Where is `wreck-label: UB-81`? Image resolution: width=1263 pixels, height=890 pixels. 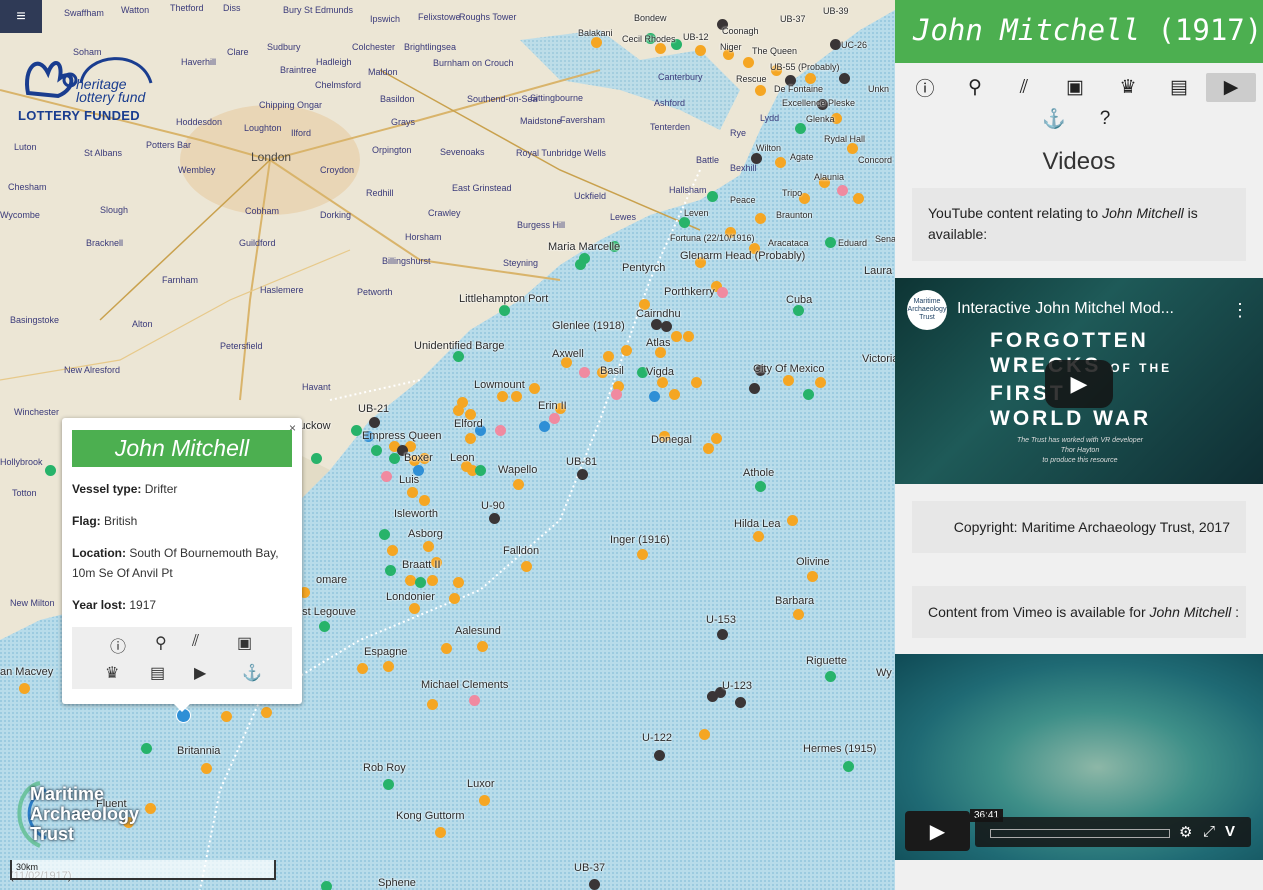
wreck-label: UB-81 is located at coordinates (581, 462).